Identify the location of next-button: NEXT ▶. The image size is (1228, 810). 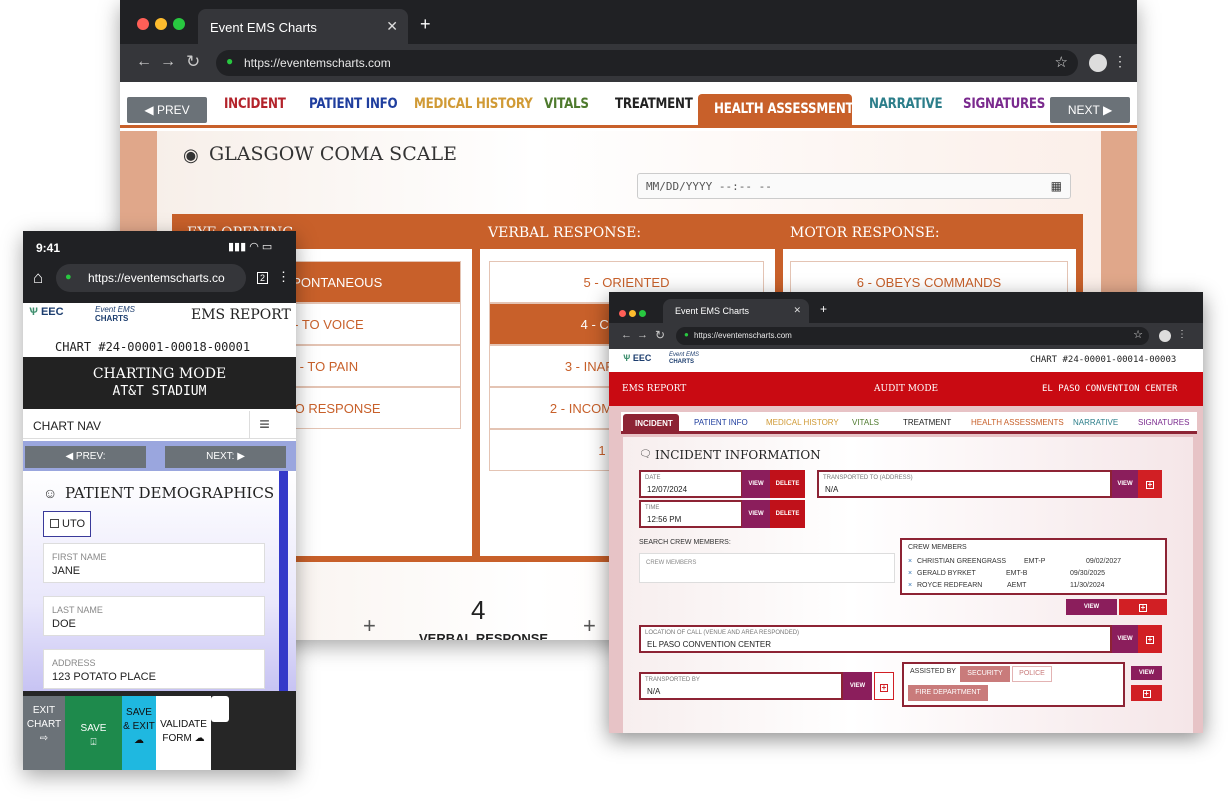
(1090, 110).